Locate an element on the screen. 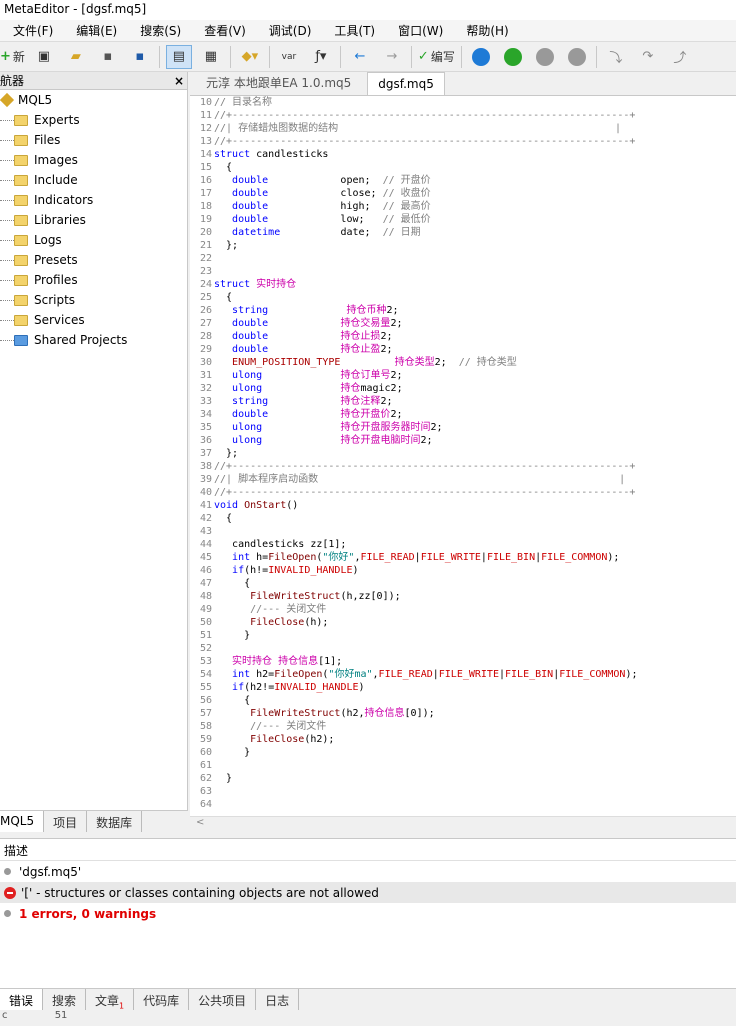 This screenshot has height=1026, width=736. code-line: 34 double 持仓开盘价2; is located at coordinates (463, 414).